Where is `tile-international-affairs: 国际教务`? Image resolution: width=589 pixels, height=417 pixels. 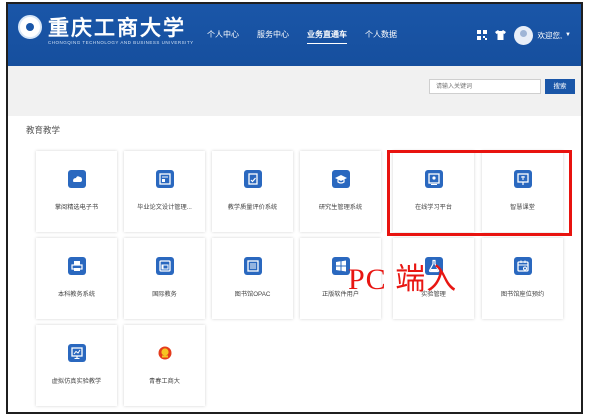 tile-international-affairs: 国际教务 is located at coordinates (164, 278).